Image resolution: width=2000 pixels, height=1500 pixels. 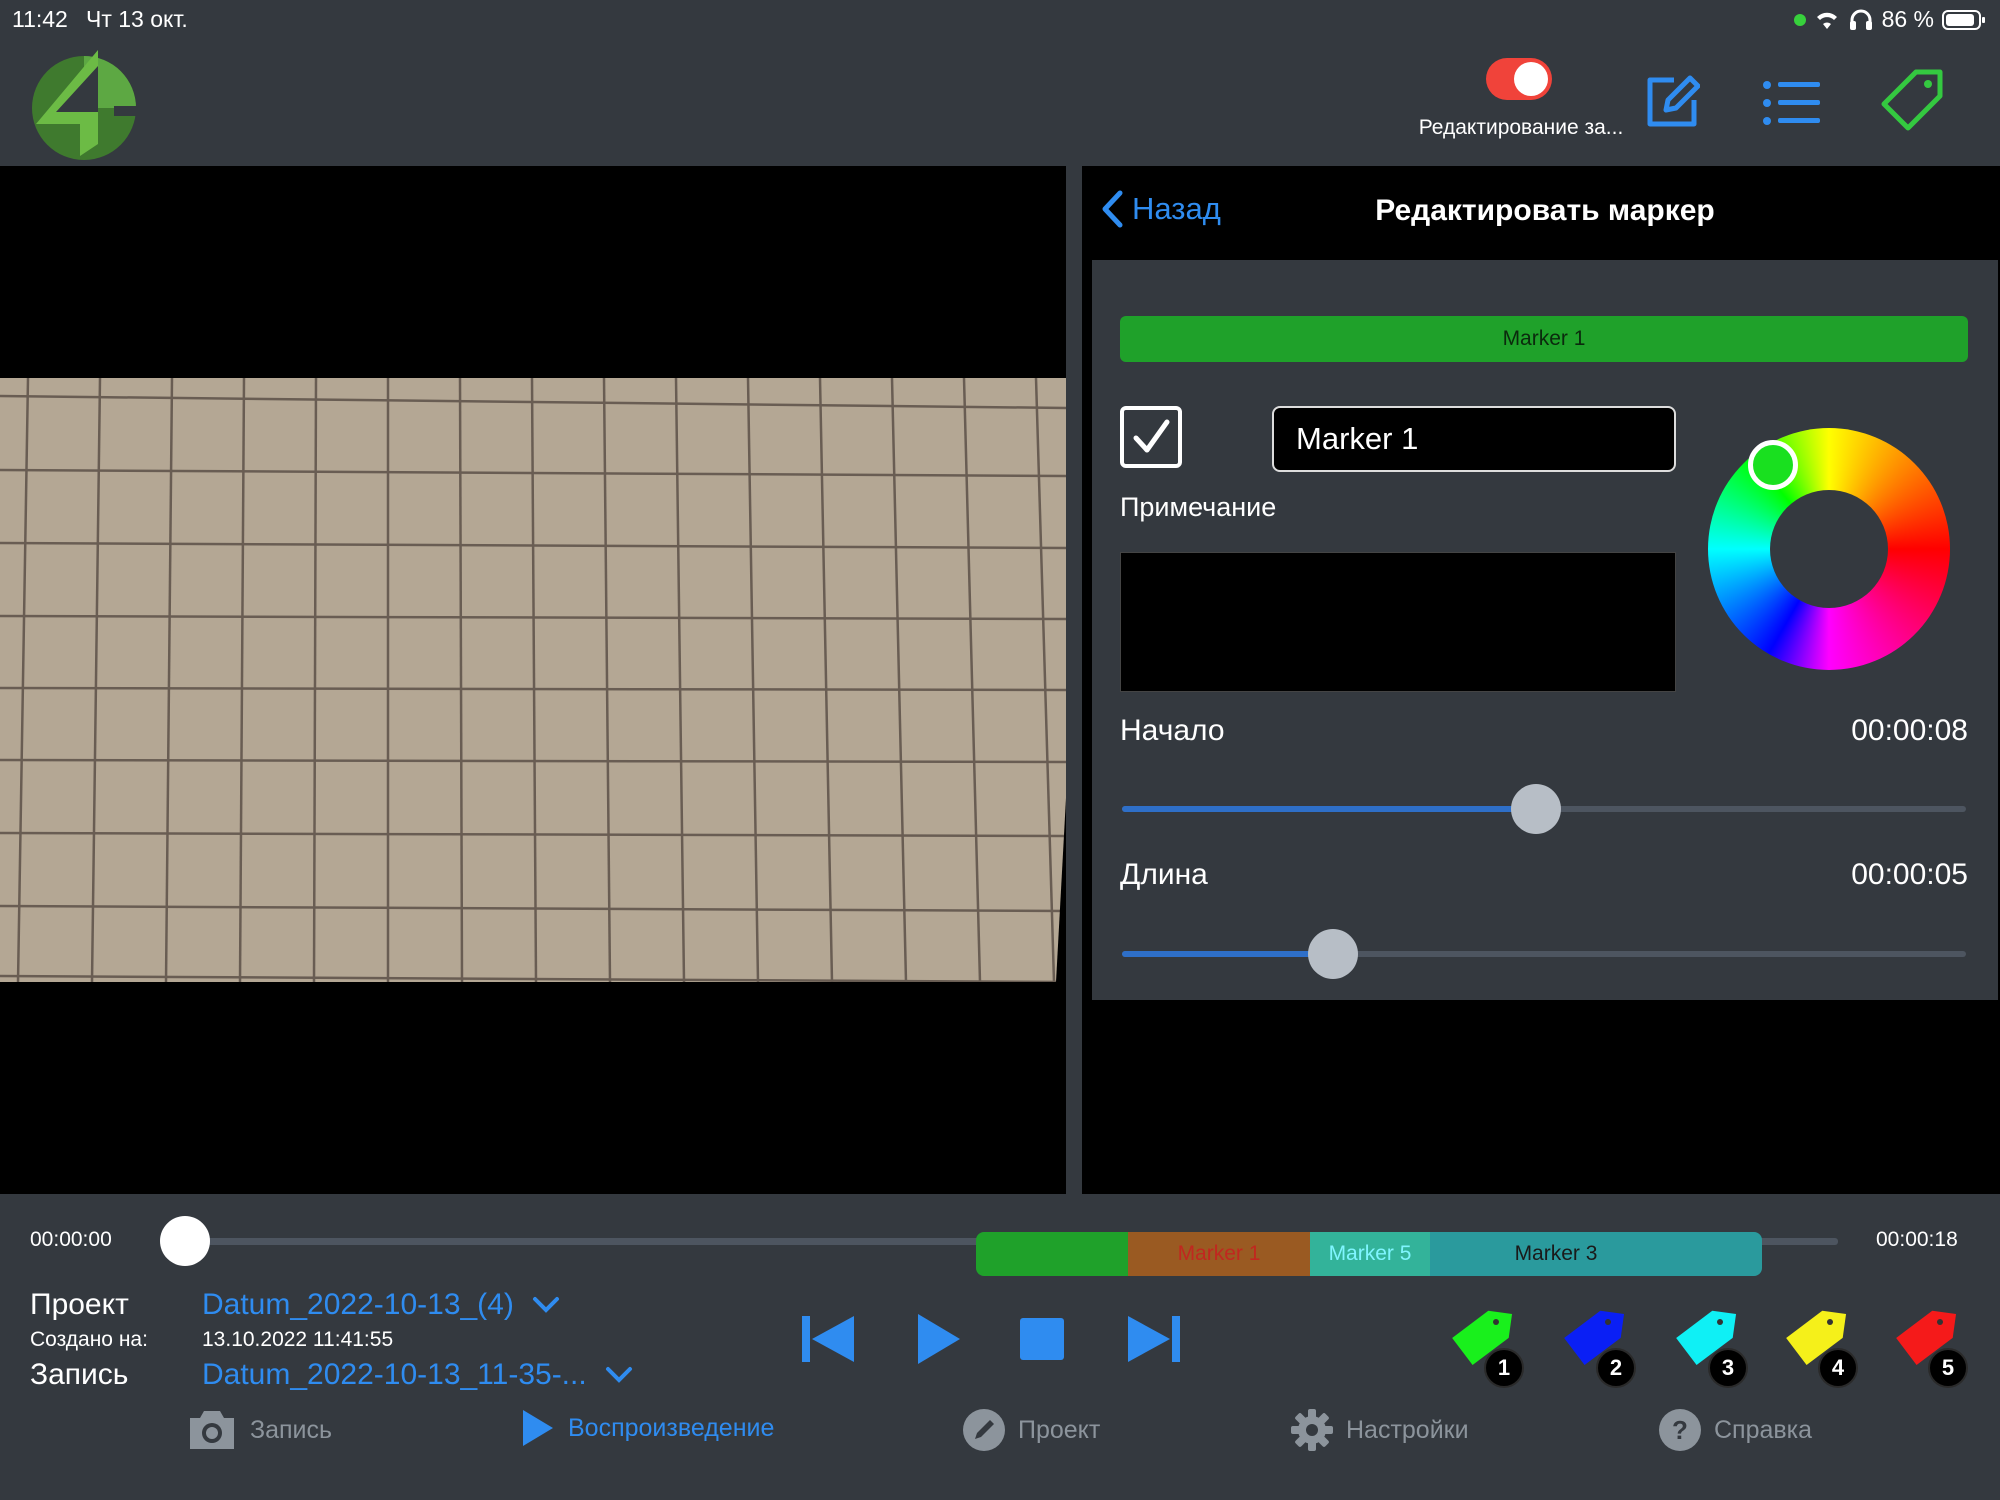 I want to click on nav-project: Проект, so click(x=1031, y=1430).